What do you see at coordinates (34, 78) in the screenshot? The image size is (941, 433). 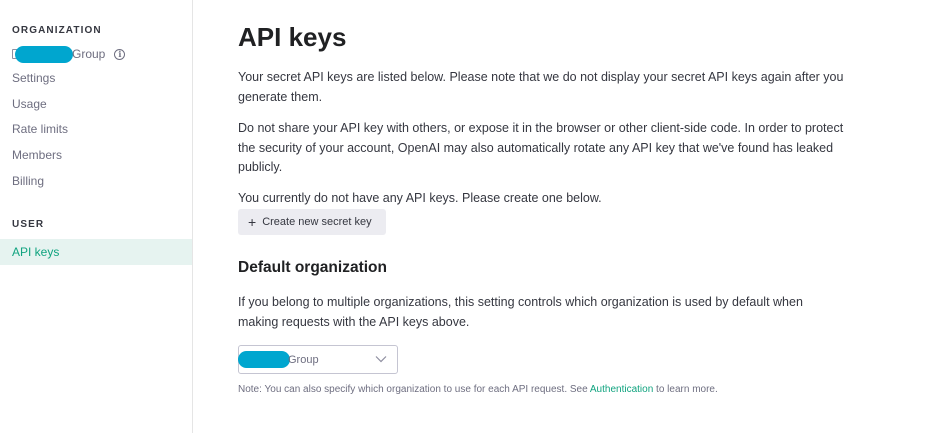 I see `sidebar-item-label: Settings` at bounding box center [34, 78].